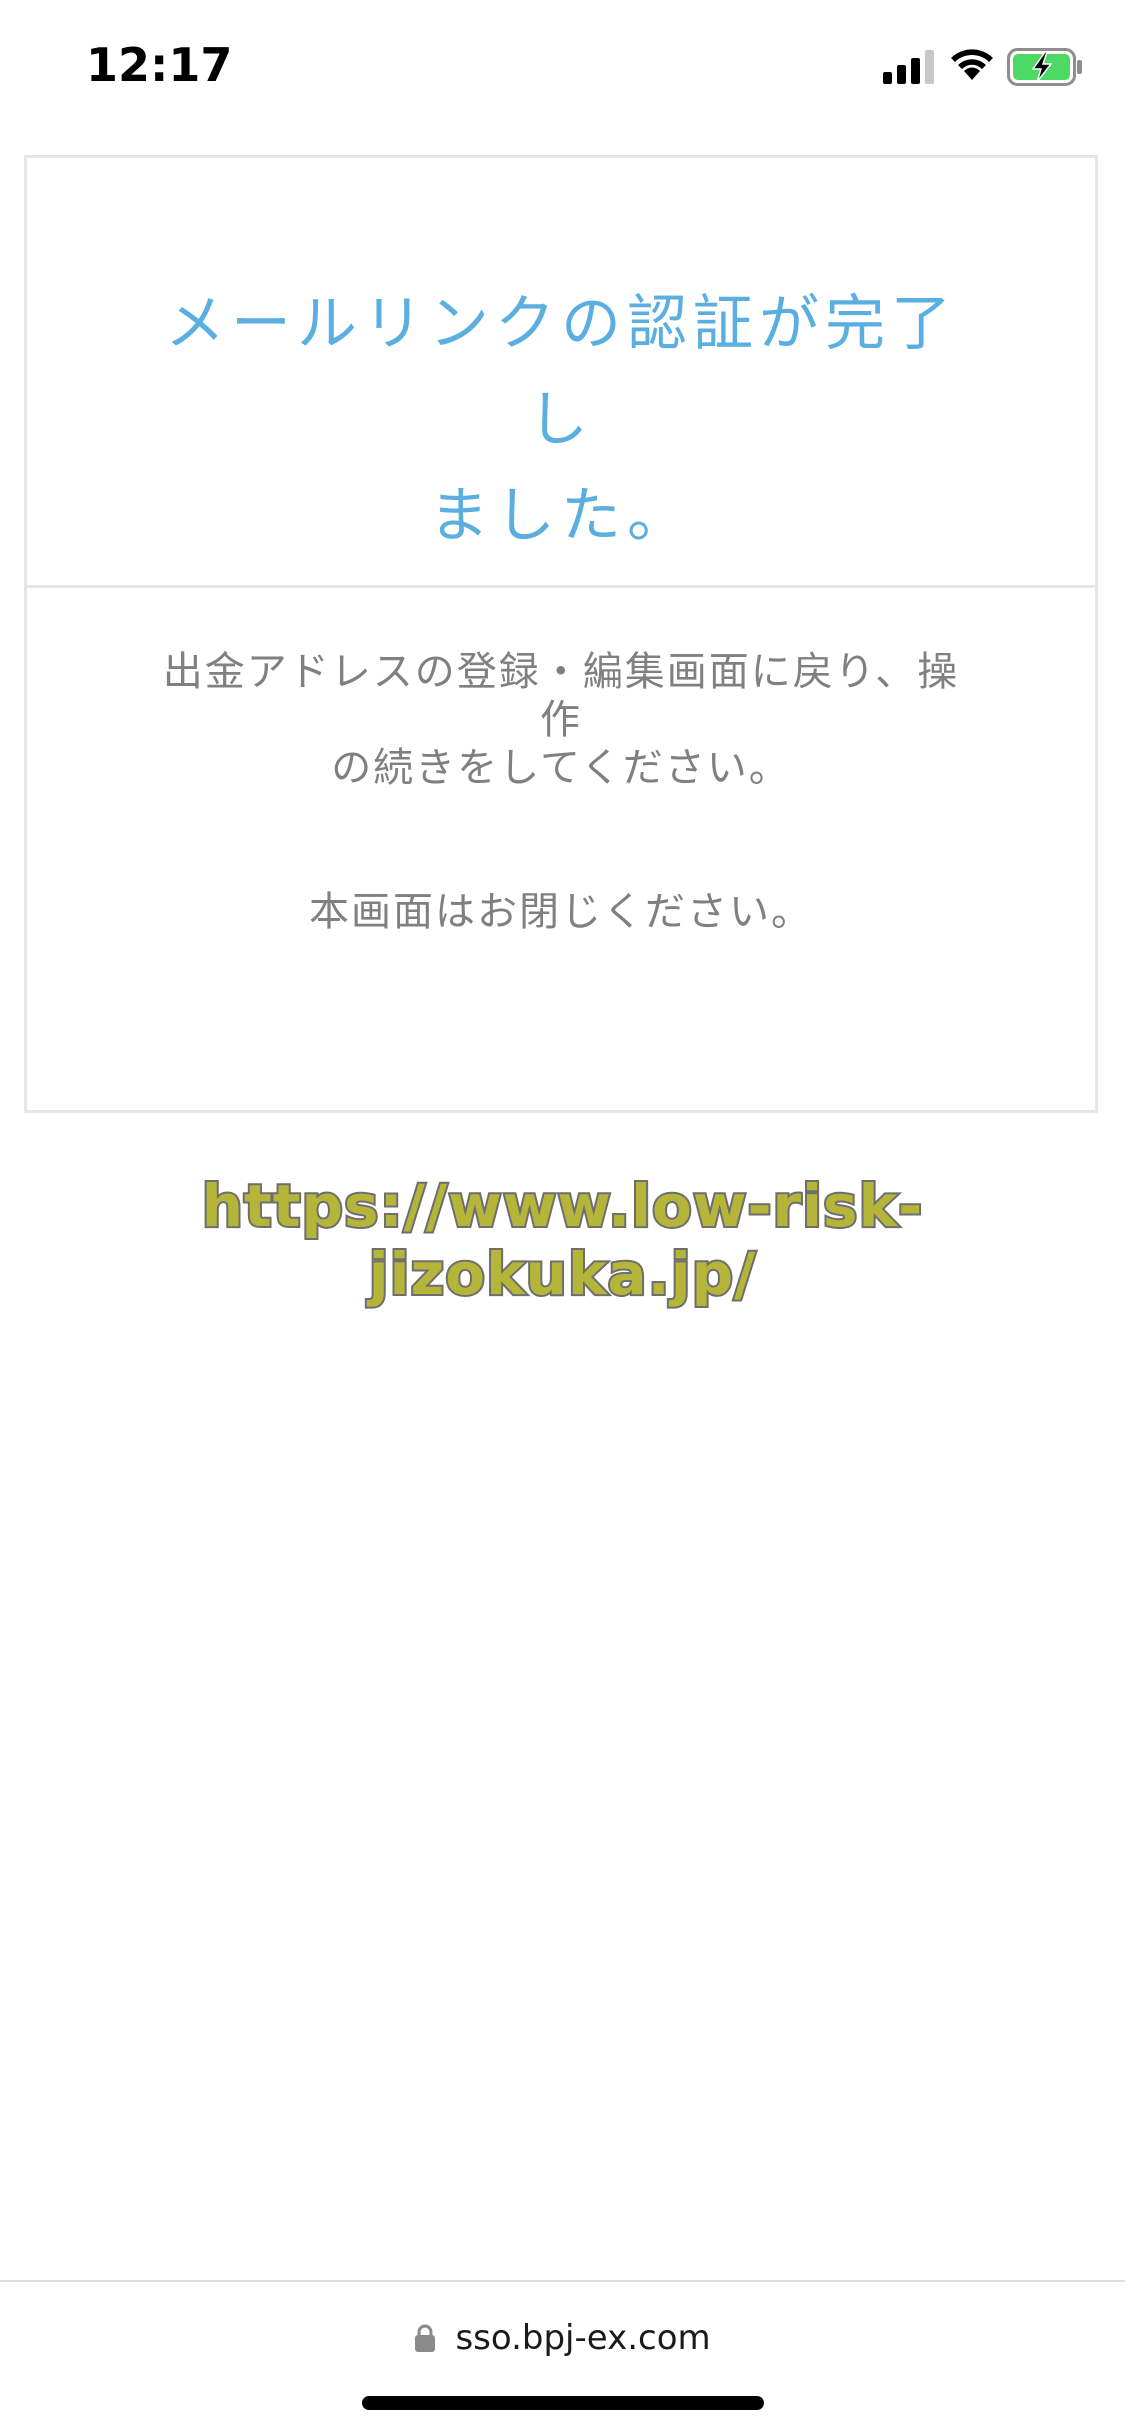 Image resolution: width=1125 pixels, height=2436 pixels. Describe the element at coordinates (561, 912) in the screenshot. I see `close-notice-text: 本画面はお閉じください。` at that location.